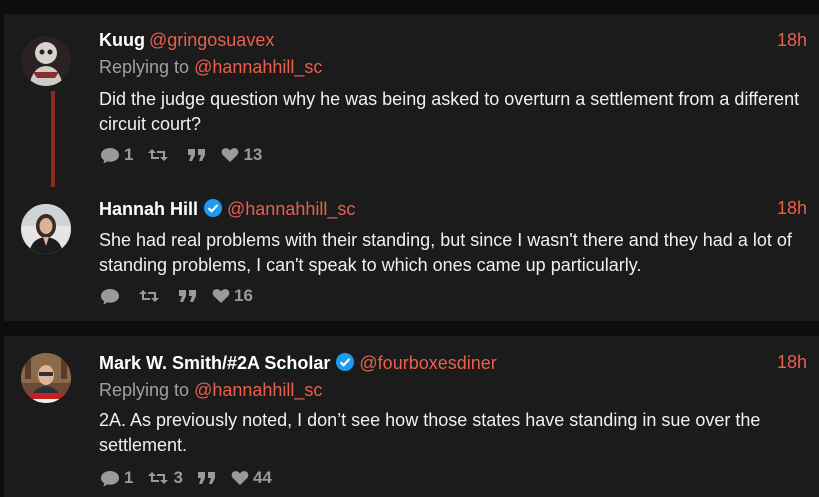  I want to click on author-name: Hannah Hill, so click(148, 209).